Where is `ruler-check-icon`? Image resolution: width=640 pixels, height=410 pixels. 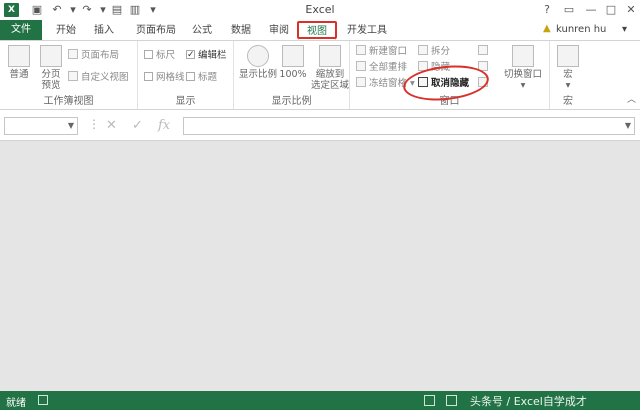
ruler-check-icon is located at coordinates (148, 54).